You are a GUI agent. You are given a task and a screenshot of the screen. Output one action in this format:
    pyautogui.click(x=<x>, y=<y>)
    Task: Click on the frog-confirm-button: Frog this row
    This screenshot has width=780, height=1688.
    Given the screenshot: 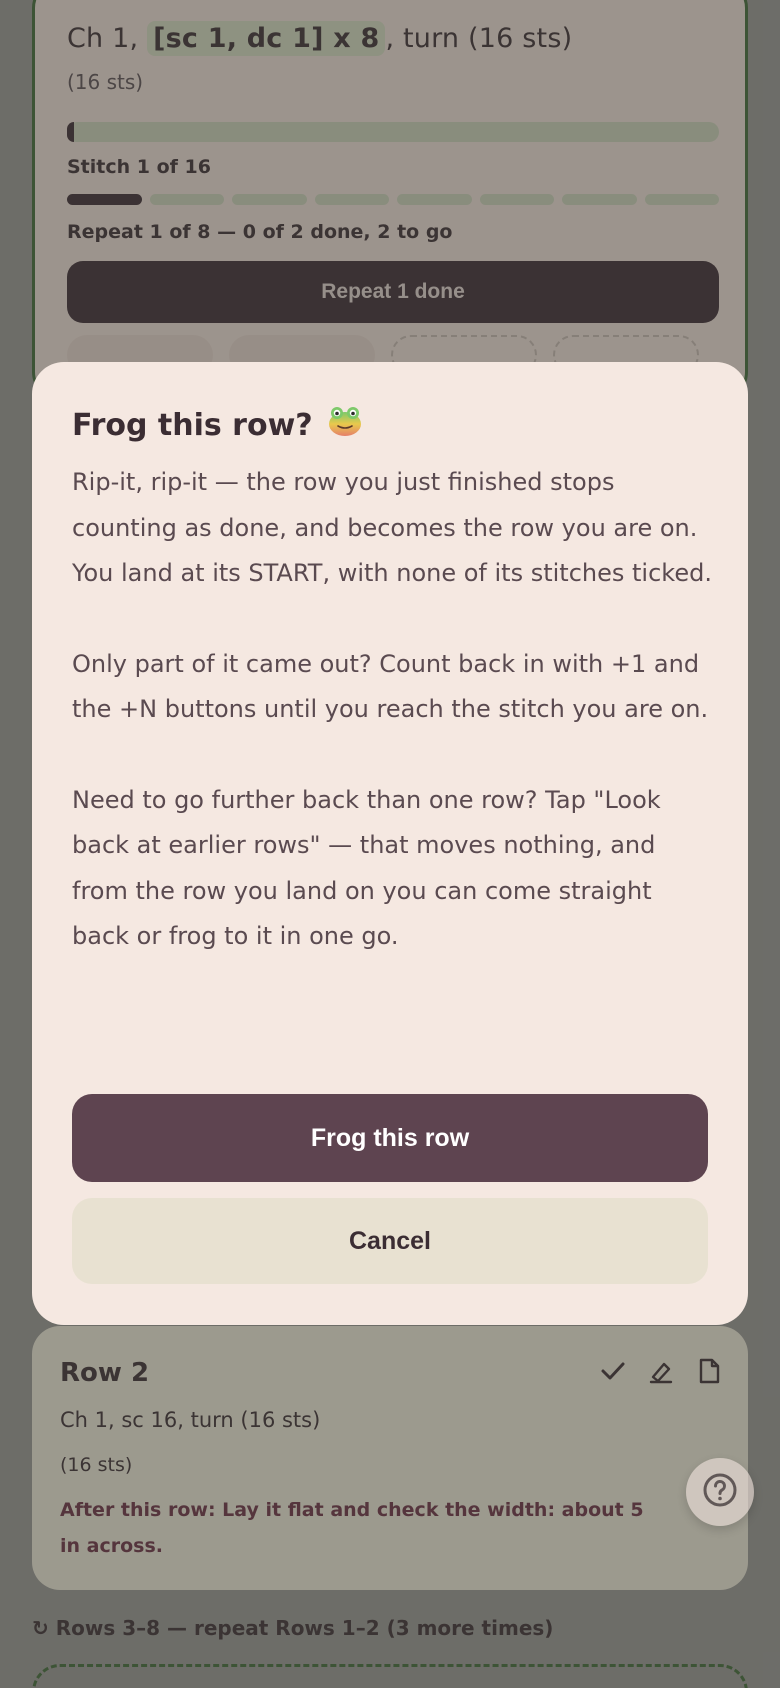 What is the action you would take?
    pyautogui.click(x=390, y=1138)
    